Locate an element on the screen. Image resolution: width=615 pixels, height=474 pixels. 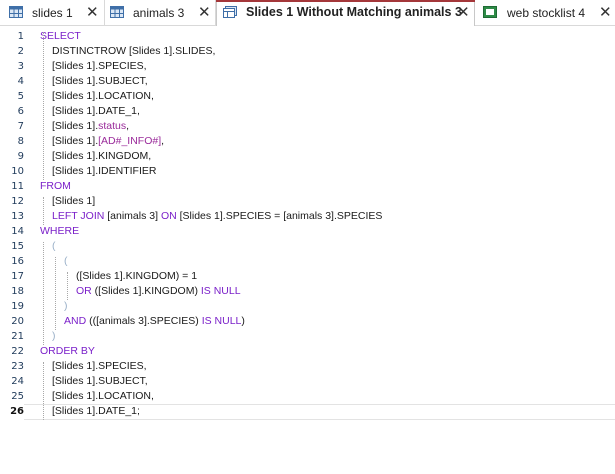
code-line: [Slides 1].DATE_1, is located at coordinates (96, 111).